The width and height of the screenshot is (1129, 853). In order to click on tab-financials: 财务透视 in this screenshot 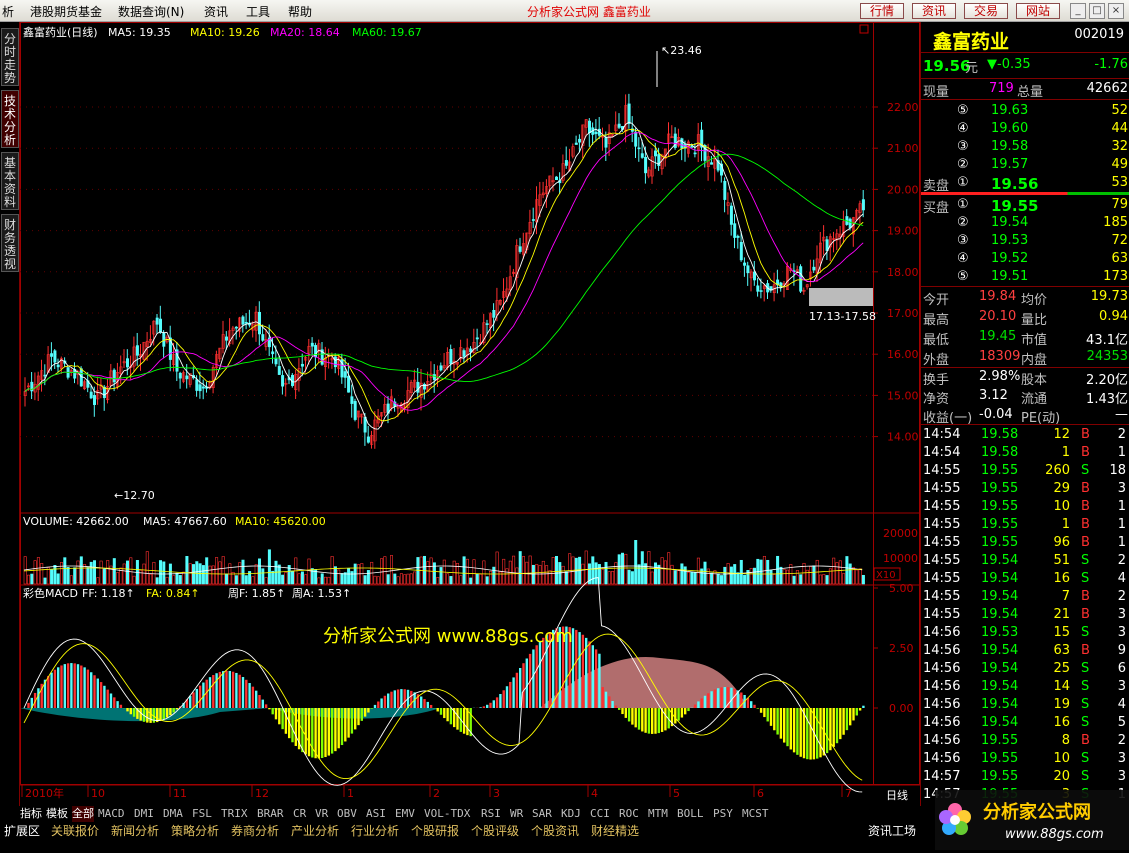, I will do `click(10, 243)`.